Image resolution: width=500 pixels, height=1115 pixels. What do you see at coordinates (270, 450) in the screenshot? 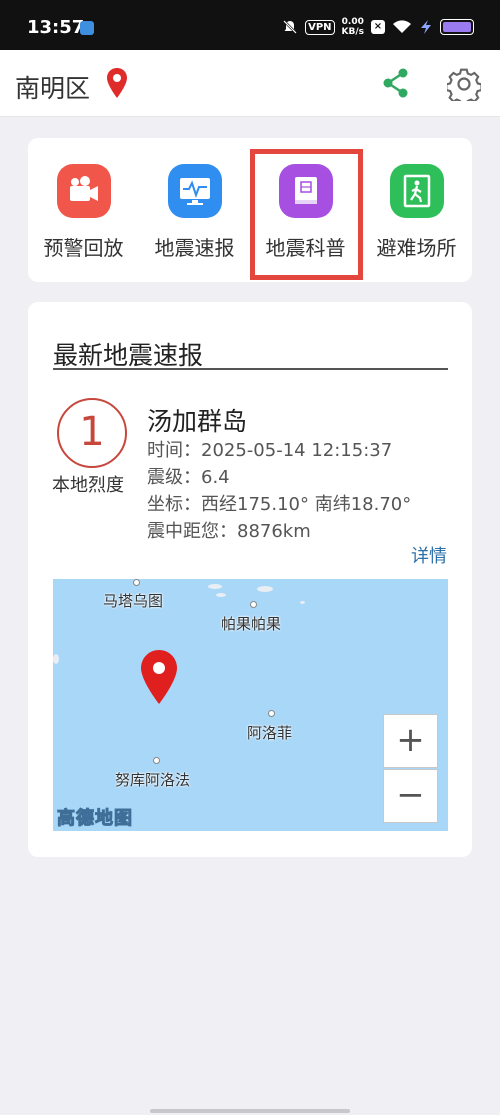
I see `quake-time: 时间：2025-05-14 12:15:37` at bounding box center [270, 450].